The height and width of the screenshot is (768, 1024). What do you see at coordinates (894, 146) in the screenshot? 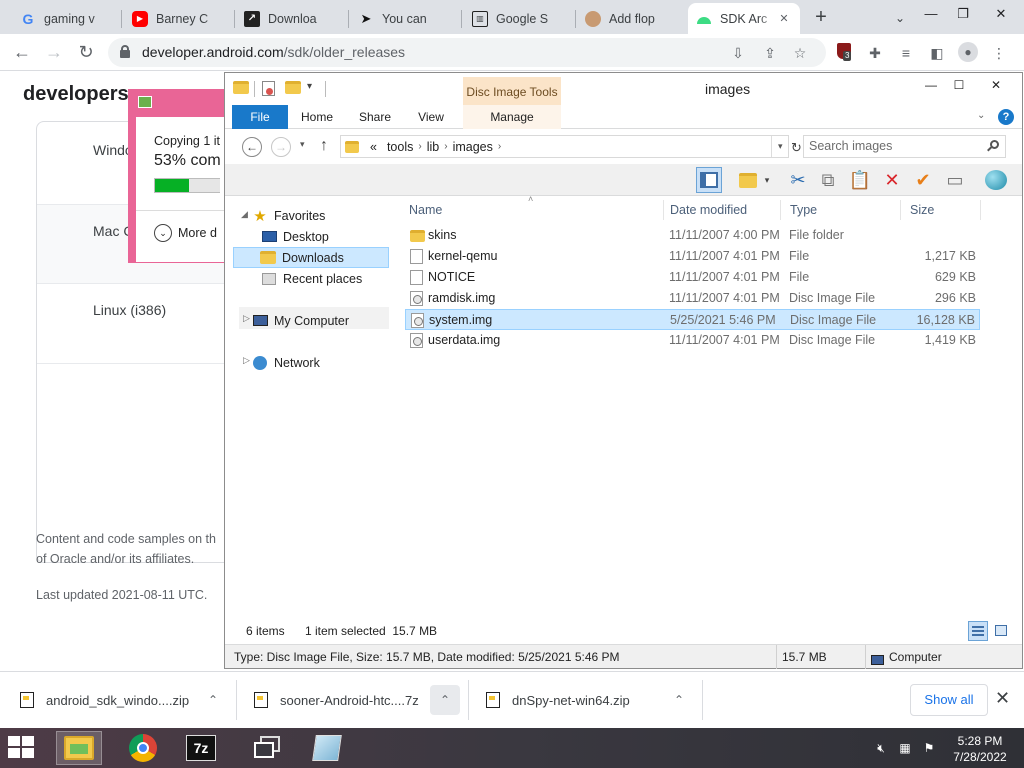
I see `search-input` at bounding box center [894, 146].